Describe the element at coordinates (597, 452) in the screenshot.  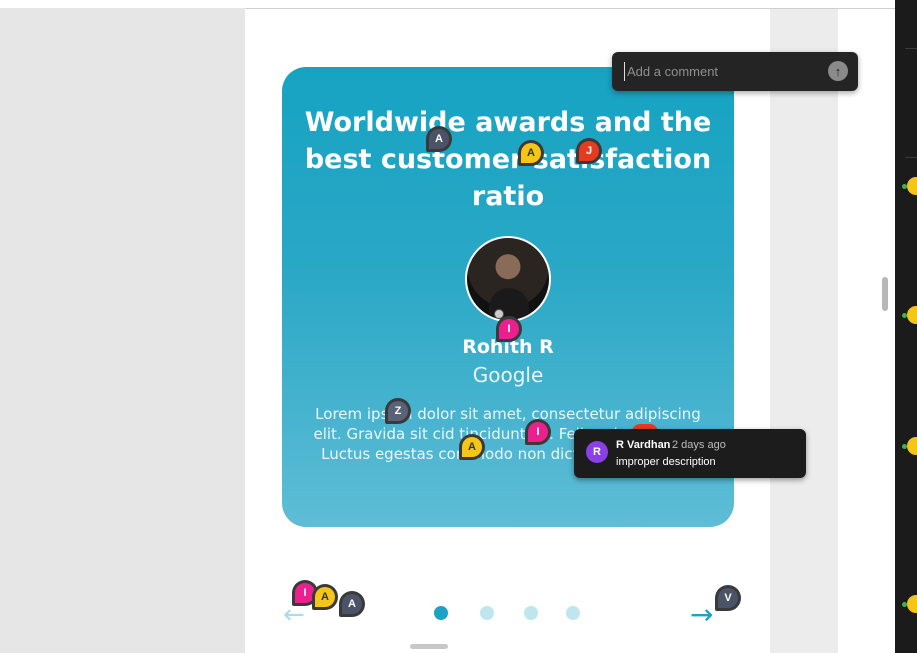
I see `comment-author-avatar: R` at that location.